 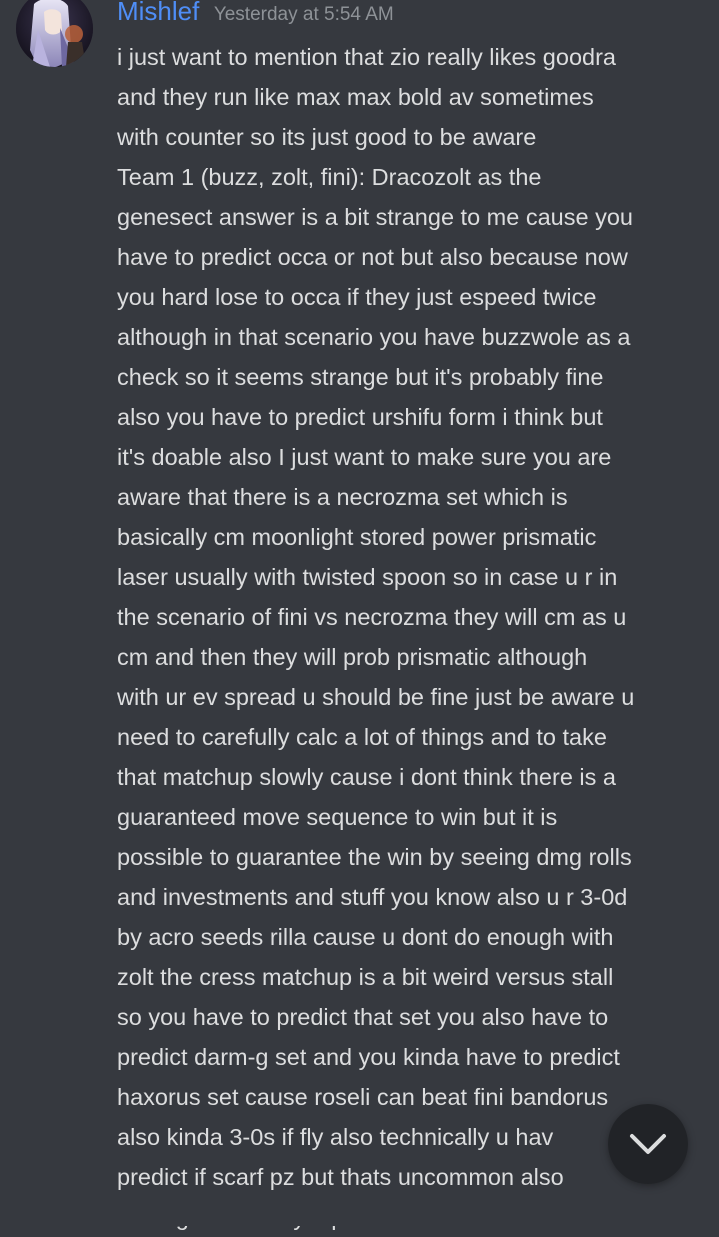 I want to click on avatar-image-icon, so click(x=54, y=33).